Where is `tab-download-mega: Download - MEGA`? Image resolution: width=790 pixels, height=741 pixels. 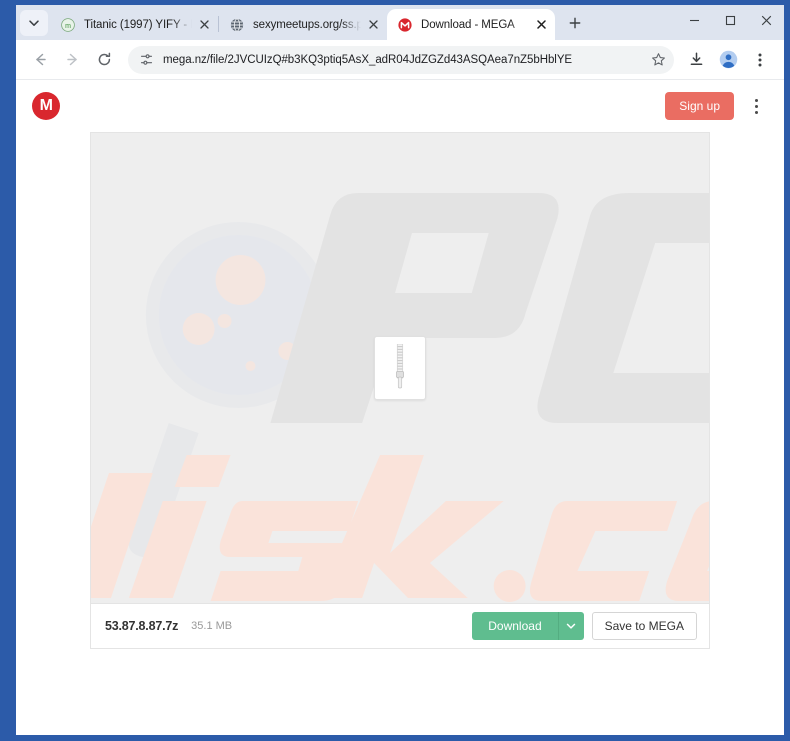
tab-download-mega: Download - MEGA is located at coordinates (471, 24).